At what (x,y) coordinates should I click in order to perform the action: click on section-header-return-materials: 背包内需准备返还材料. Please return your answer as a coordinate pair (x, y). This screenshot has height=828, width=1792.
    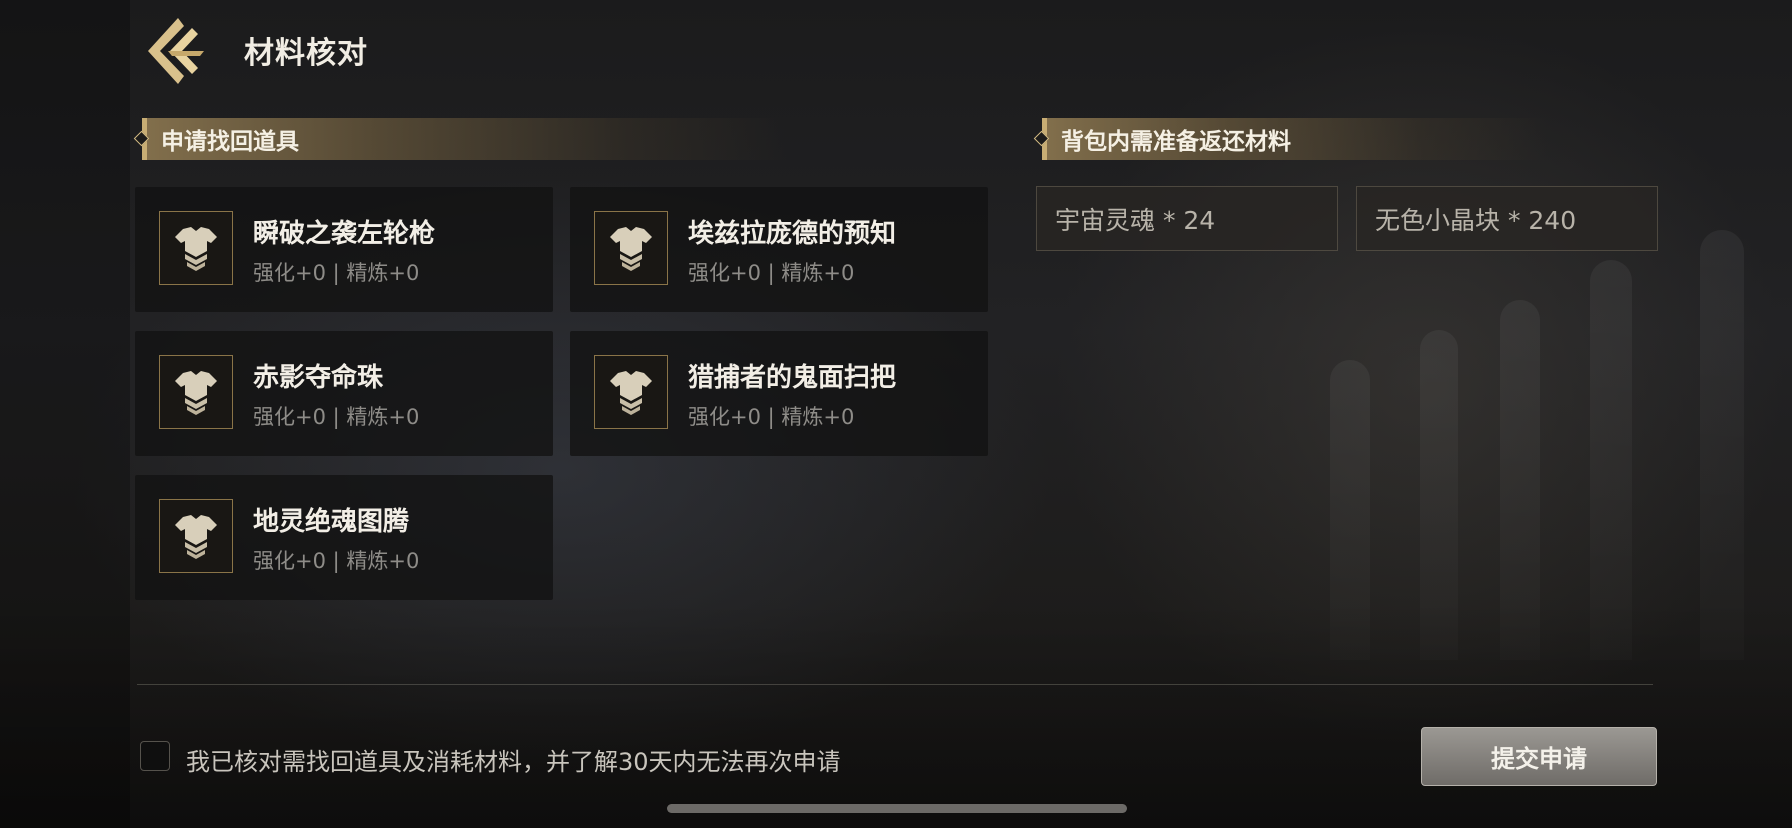
    Looking at the image, I should click on (1290, 139).